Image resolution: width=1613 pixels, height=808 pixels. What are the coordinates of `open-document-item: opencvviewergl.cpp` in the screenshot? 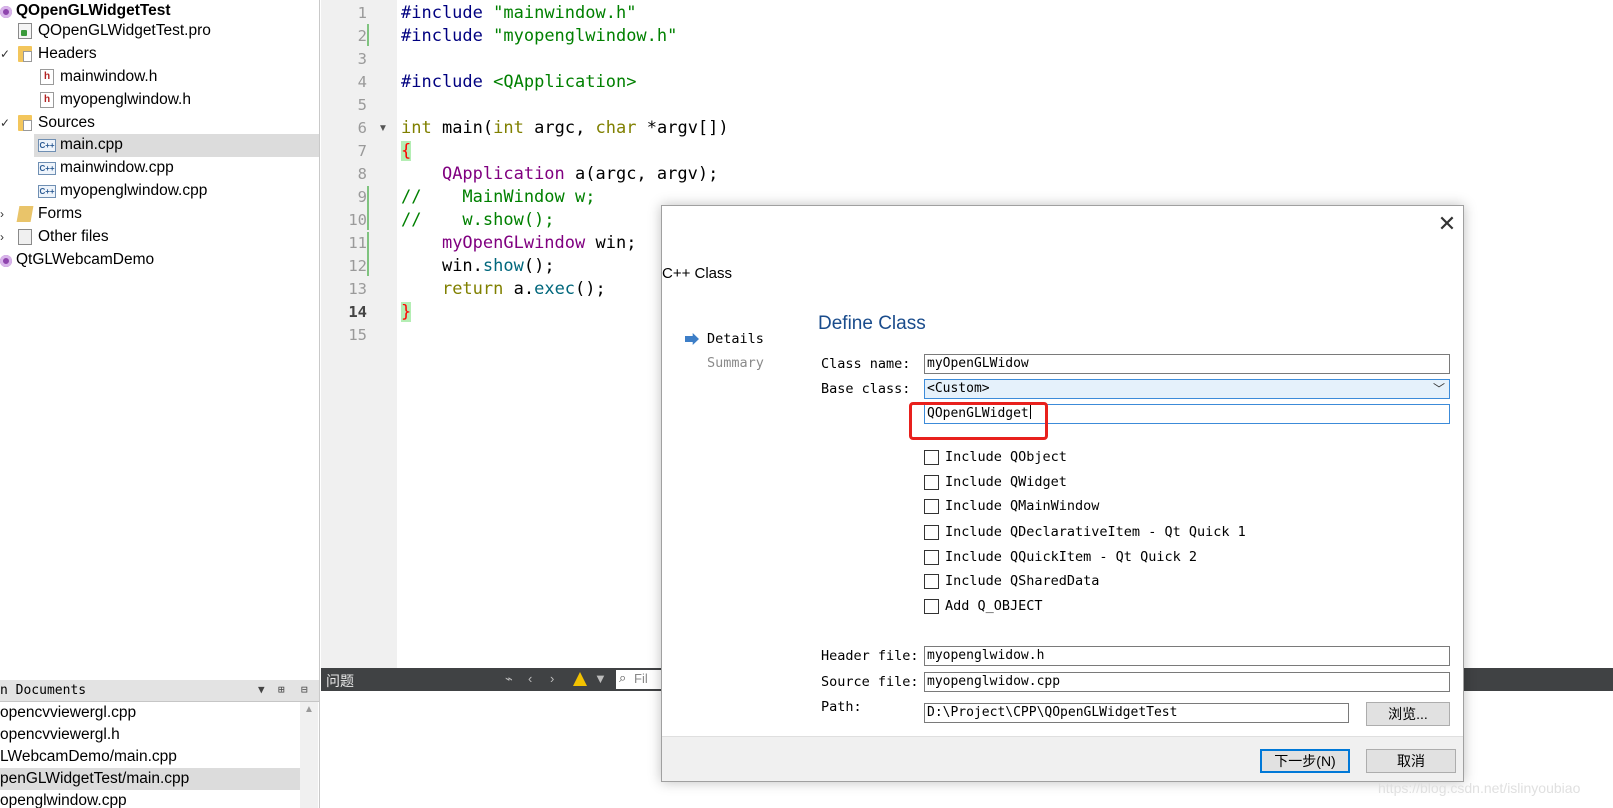 It's located at (150, 713).